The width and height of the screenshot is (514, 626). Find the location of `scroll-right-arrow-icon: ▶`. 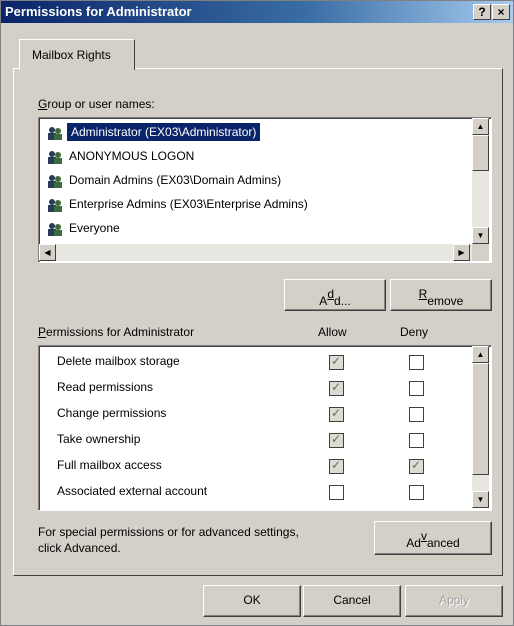

scroll-right-arrow-icon: ▶ is located at coordinates (461, 252).